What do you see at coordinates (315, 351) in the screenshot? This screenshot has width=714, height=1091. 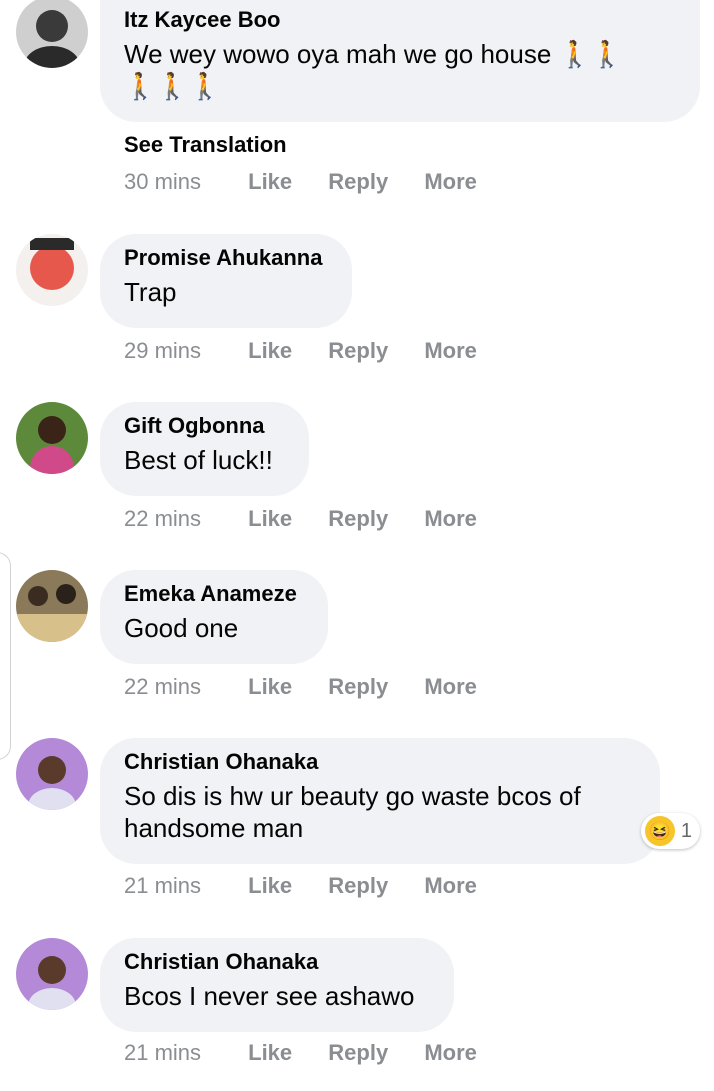 I see `comment-actions: 29 mins Like Reply More` at bounding box center [315, 351].